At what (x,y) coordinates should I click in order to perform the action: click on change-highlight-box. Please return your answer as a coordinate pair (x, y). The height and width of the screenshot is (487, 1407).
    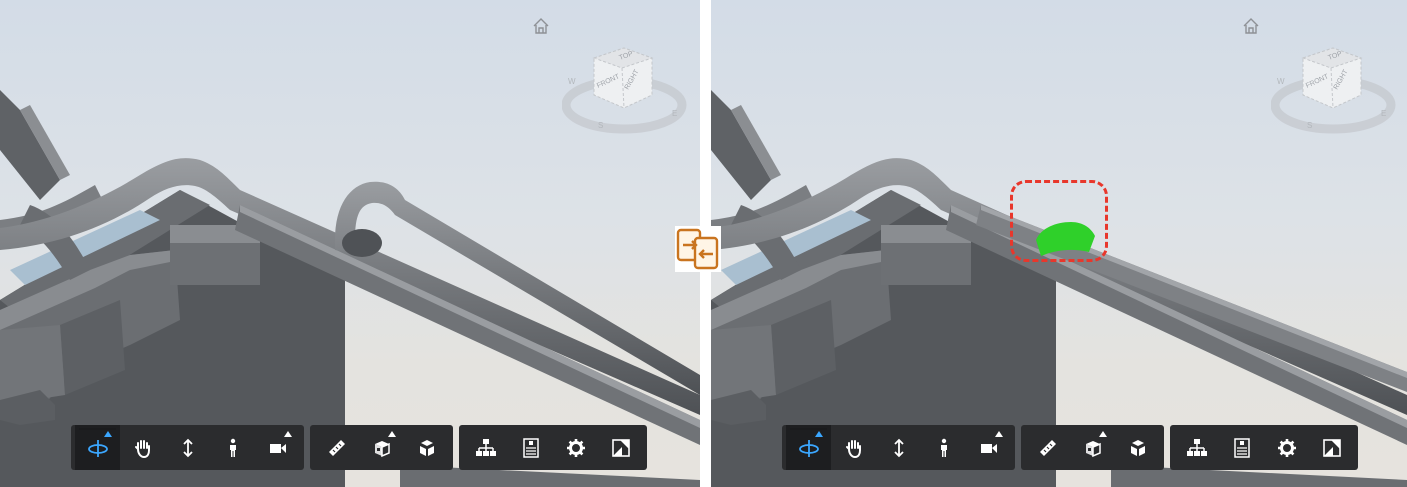
    Looking at the image, I should click on (1059, 221).